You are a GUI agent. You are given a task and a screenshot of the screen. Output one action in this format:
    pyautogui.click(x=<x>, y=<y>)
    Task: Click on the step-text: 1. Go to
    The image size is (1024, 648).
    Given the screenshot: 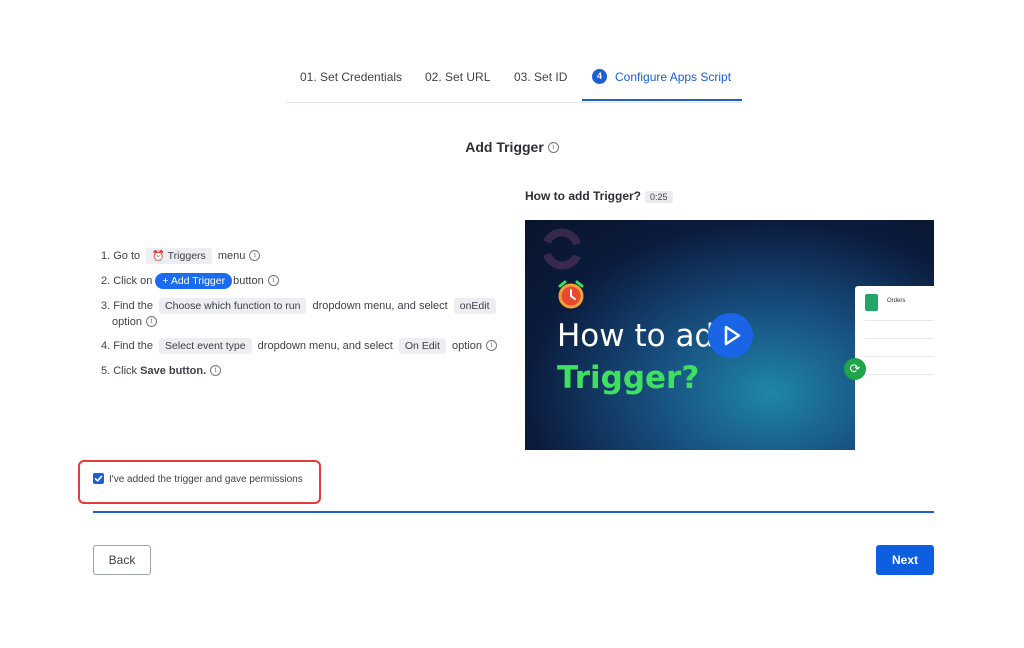 What is the action you would take?
    pyautogui.click(x=121, y=256)
    